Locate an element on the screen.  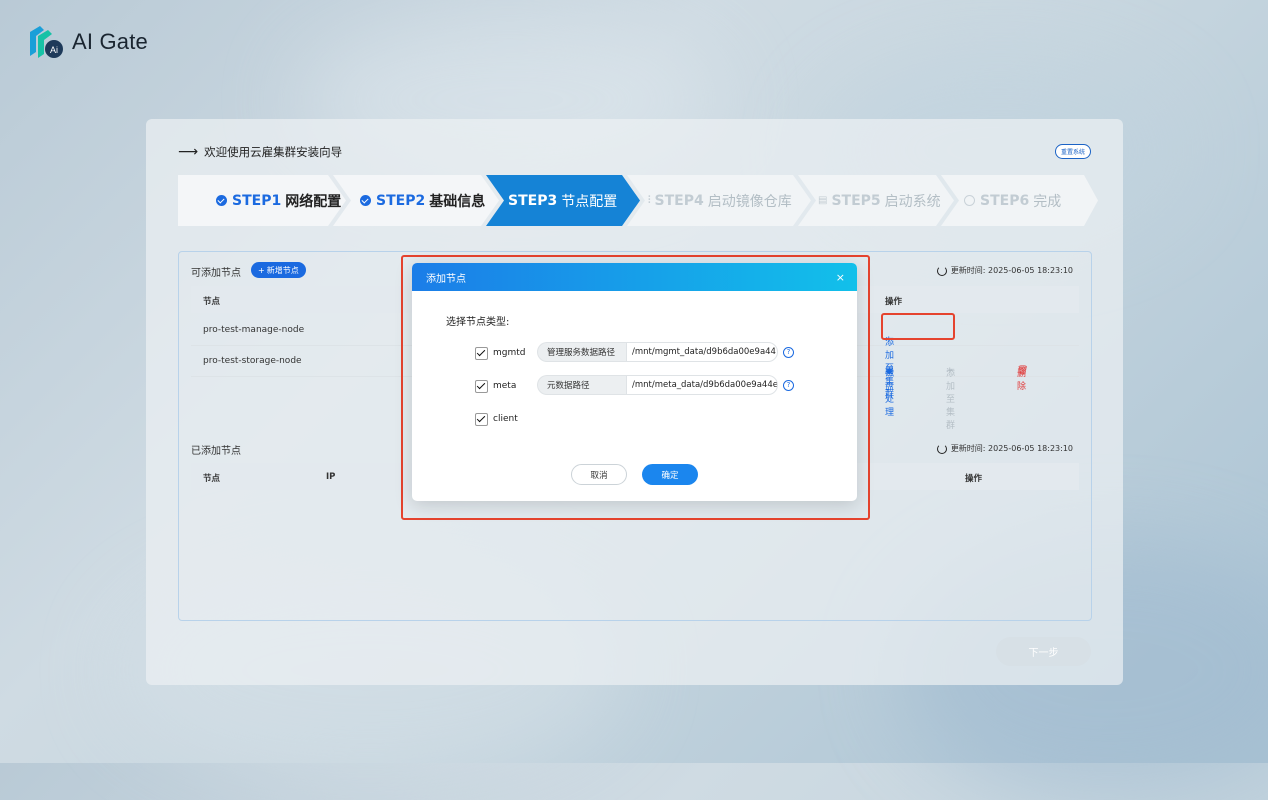
node-type-prompt: 选择节点类型: is located at coordinates (478, 322).